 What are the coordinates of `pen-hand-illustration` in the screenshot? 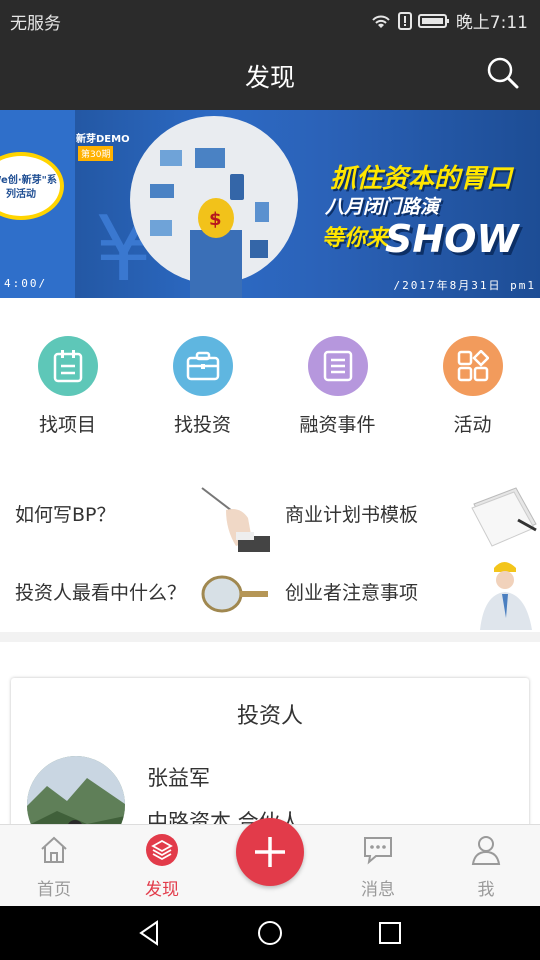 It's located at (235, 519).